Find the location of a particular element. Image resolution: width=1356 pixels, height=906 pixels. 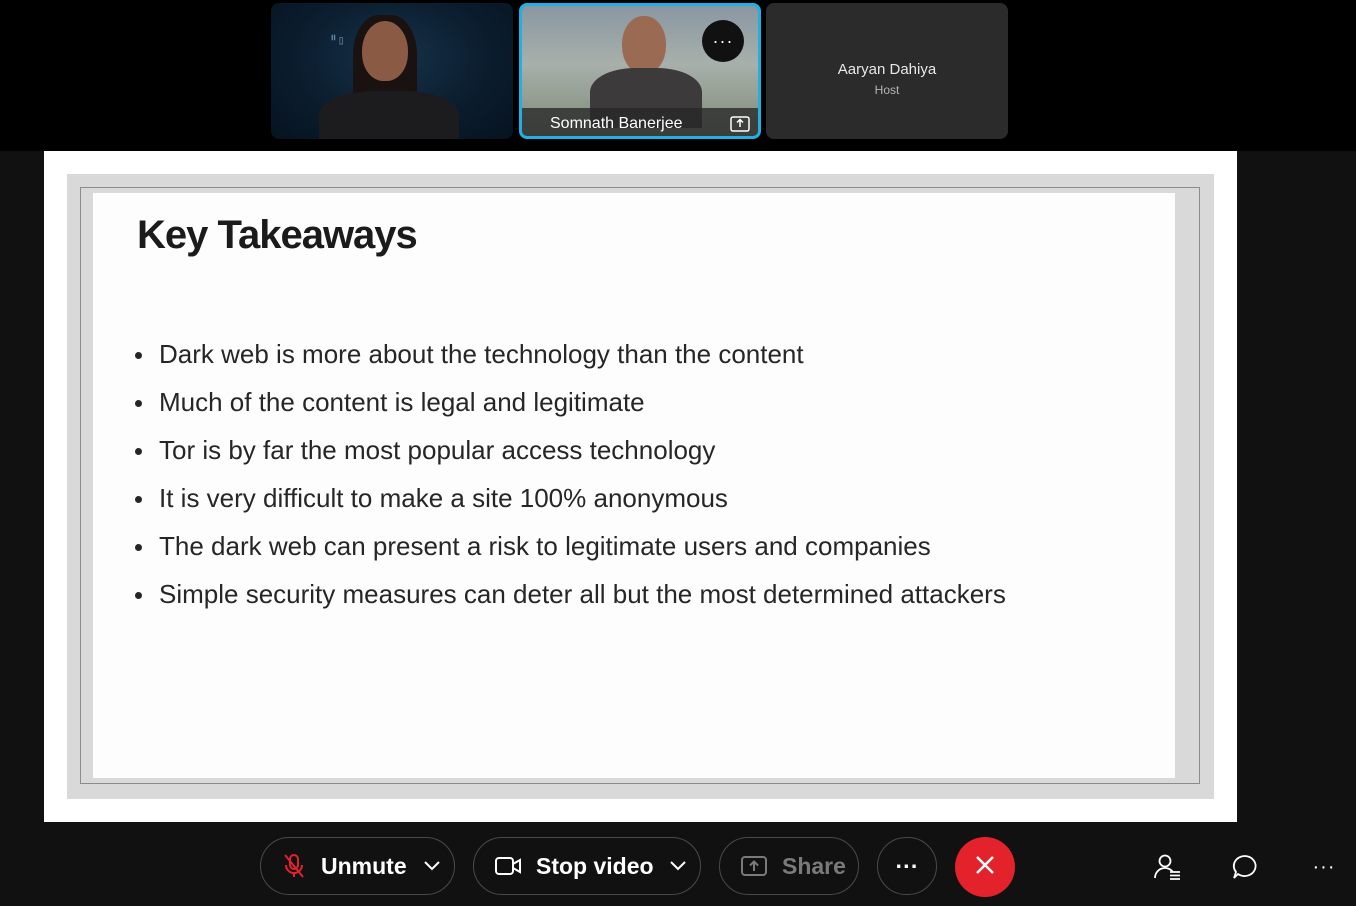

close-icon is located at coordinates (985, 867).